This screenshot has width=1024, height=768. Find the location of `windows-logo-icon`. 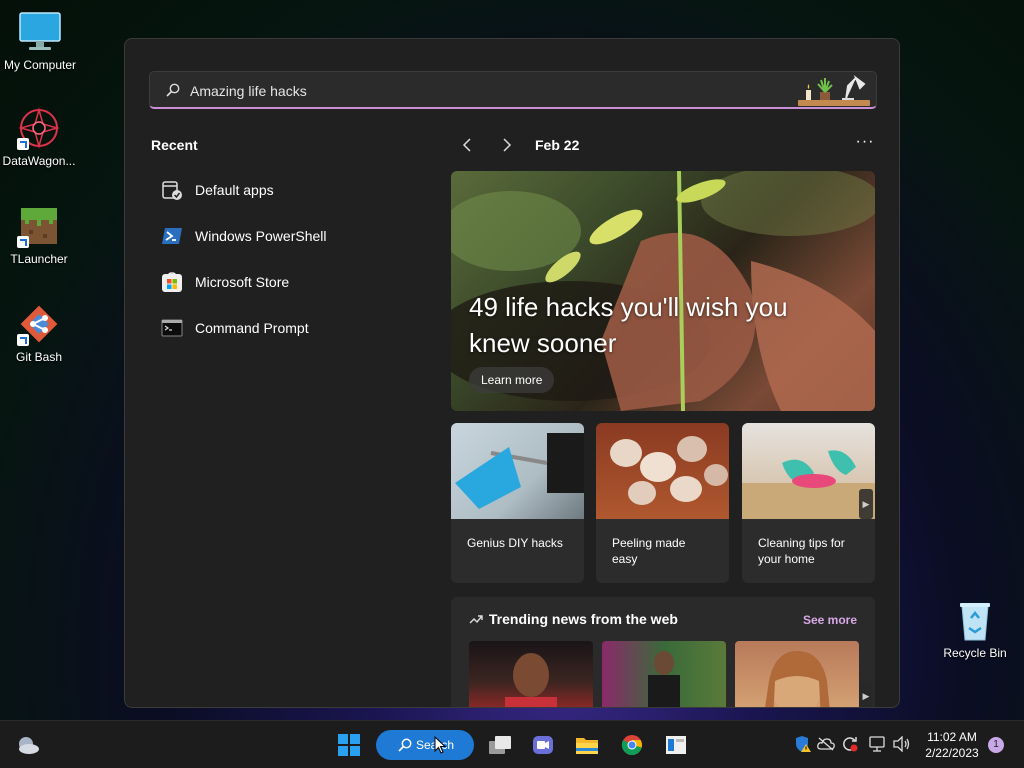

windows-logo-icon is located at coordinates (349, 745).